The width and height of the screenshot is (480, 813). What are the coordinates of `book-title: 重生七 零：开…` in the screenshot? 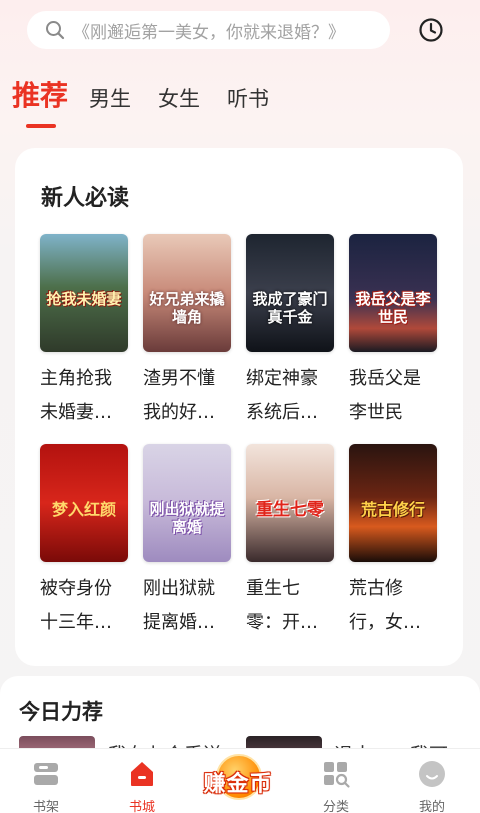 It's located at (282, 605).